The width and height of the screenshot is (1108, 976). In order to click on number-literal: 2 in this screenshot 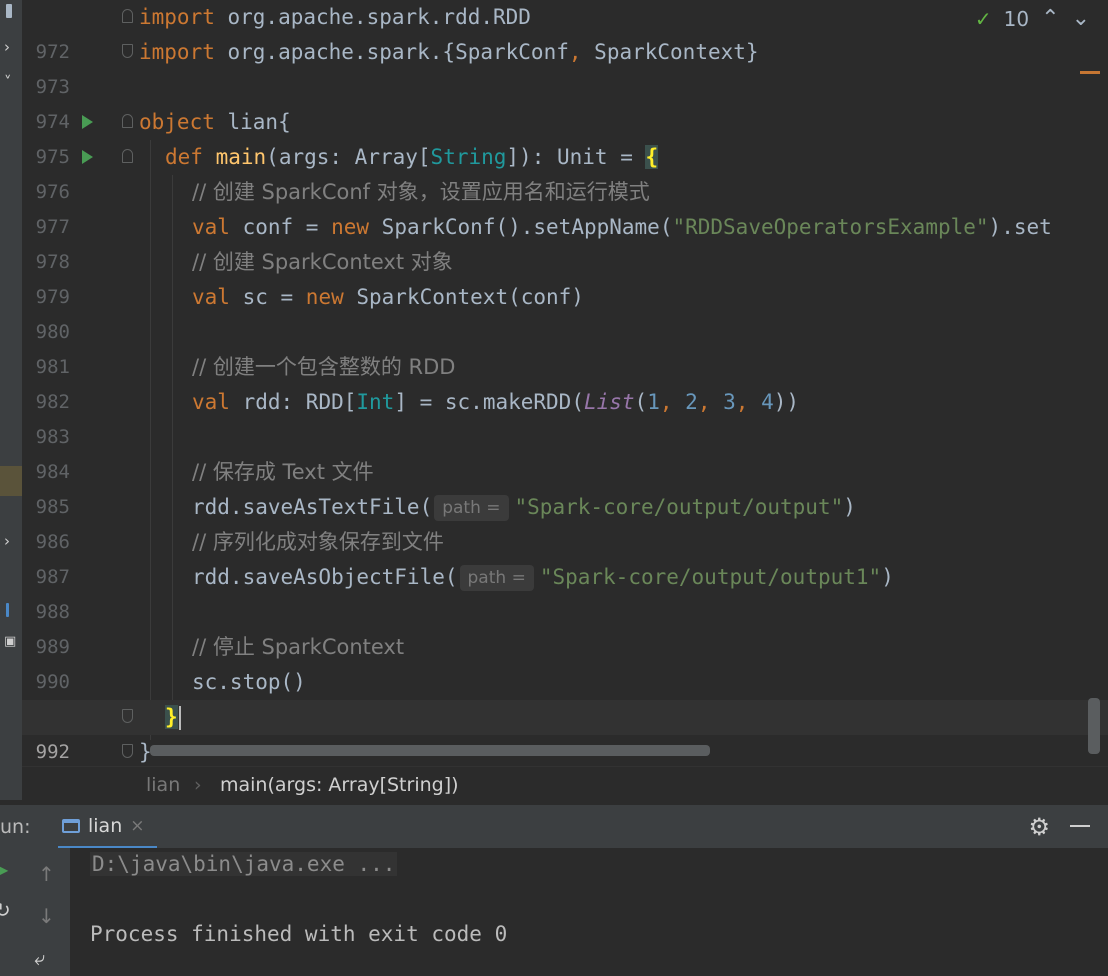, I will do `click(691, 402)`.